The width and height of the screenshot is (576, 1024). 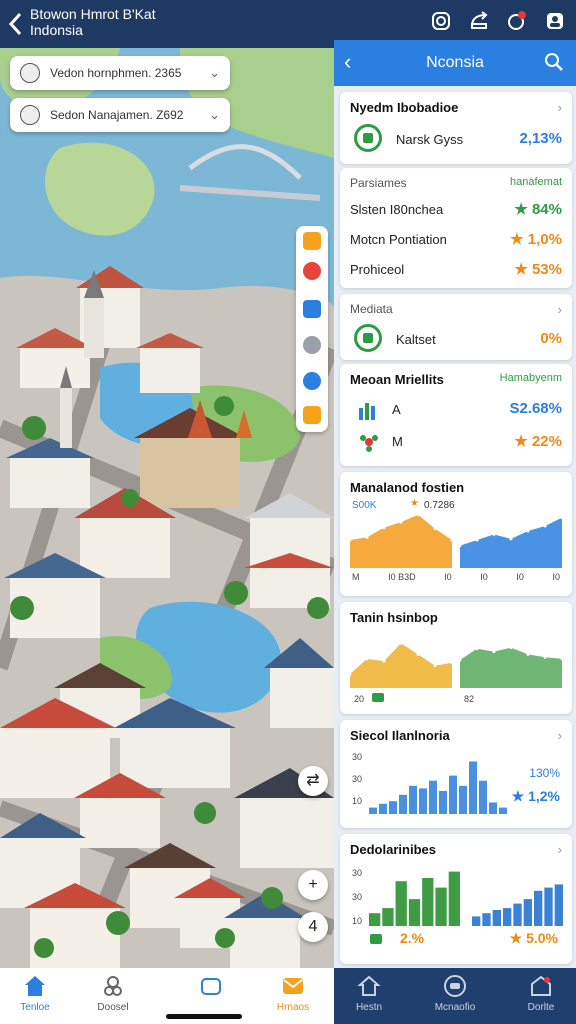 What do you see at coordinates (359, 699) in the screenshot?
I see `tick-label: 20` at bounding box center [359, 699].